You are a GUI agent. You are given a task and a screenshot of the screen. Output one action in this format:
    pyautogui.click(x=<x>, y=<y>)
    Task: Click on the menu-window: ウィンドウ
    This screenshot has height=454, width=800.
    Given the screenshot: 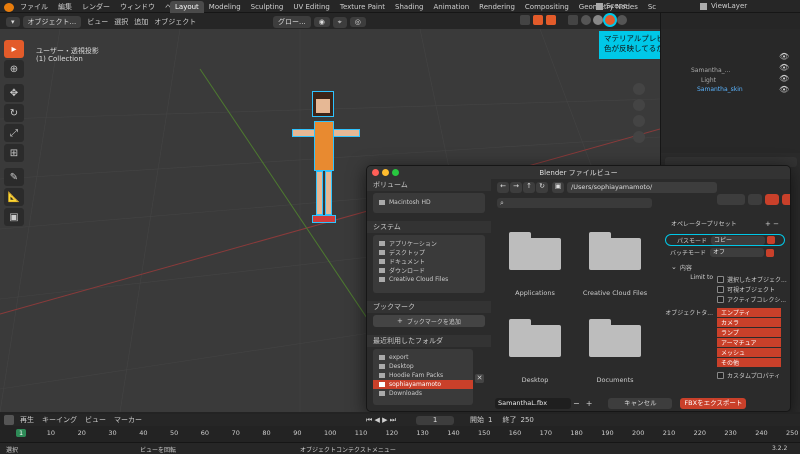 What is the action you would take?
    pyautogui.click(x=137, y=7)
    